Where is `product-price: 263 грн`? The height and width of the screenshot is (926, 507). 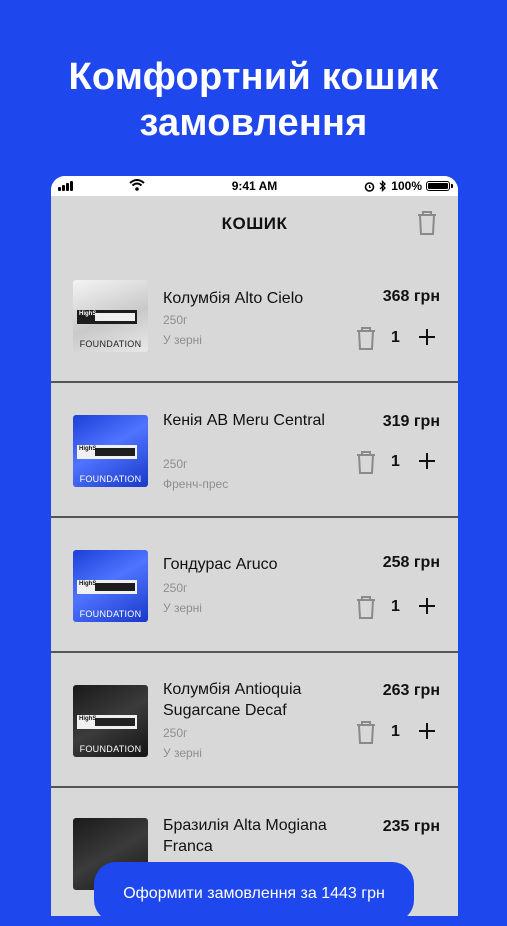 product-price: 263 грн is located at coordinates (411, 690).